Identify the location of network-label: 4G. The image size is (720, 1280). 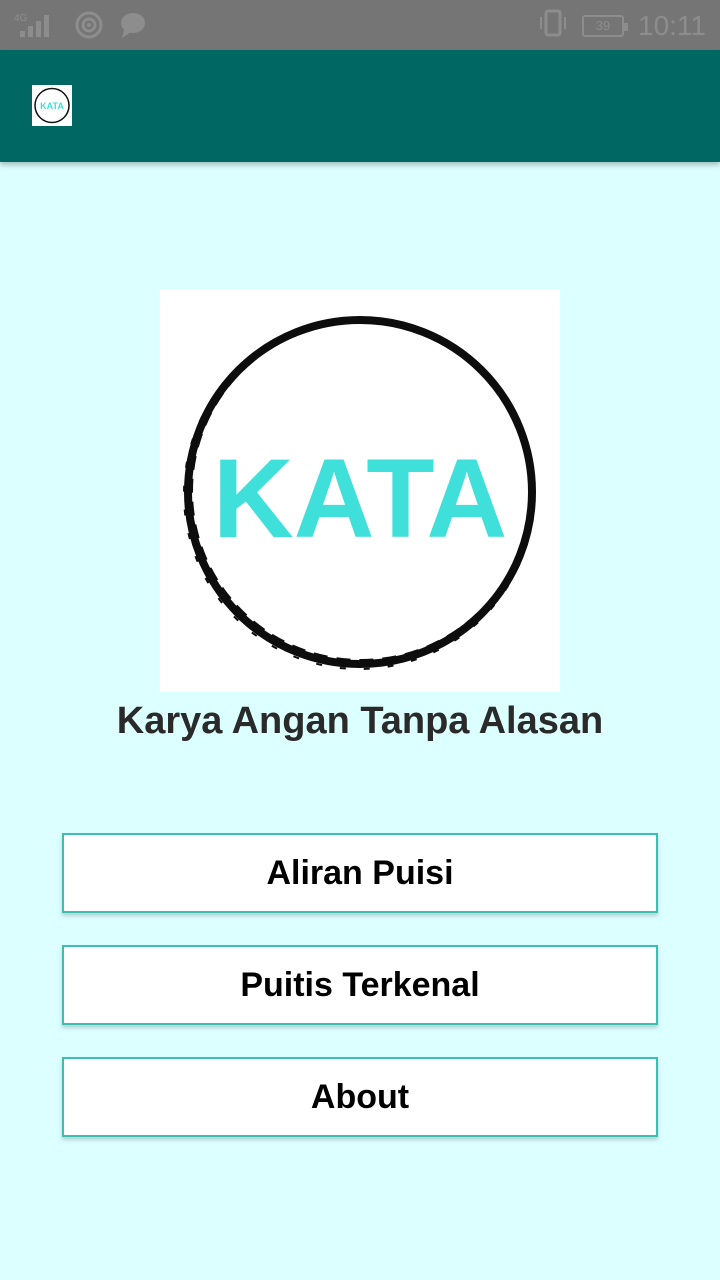
(21, 18).